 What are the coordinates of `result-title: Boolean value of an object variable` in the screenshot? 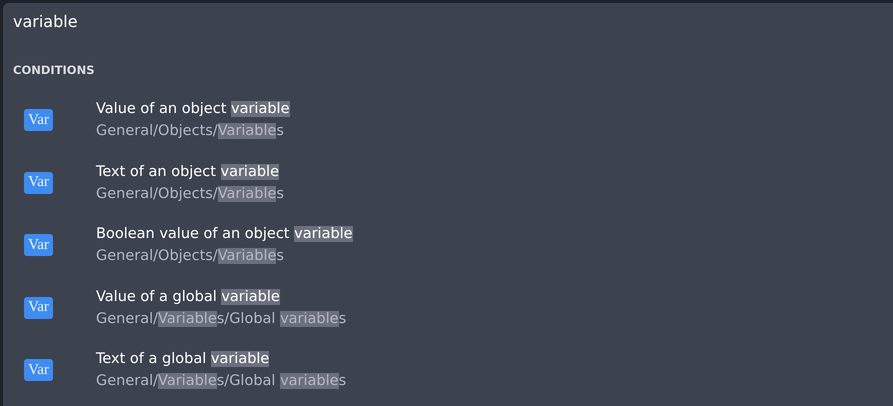 It's located at (224, 234).